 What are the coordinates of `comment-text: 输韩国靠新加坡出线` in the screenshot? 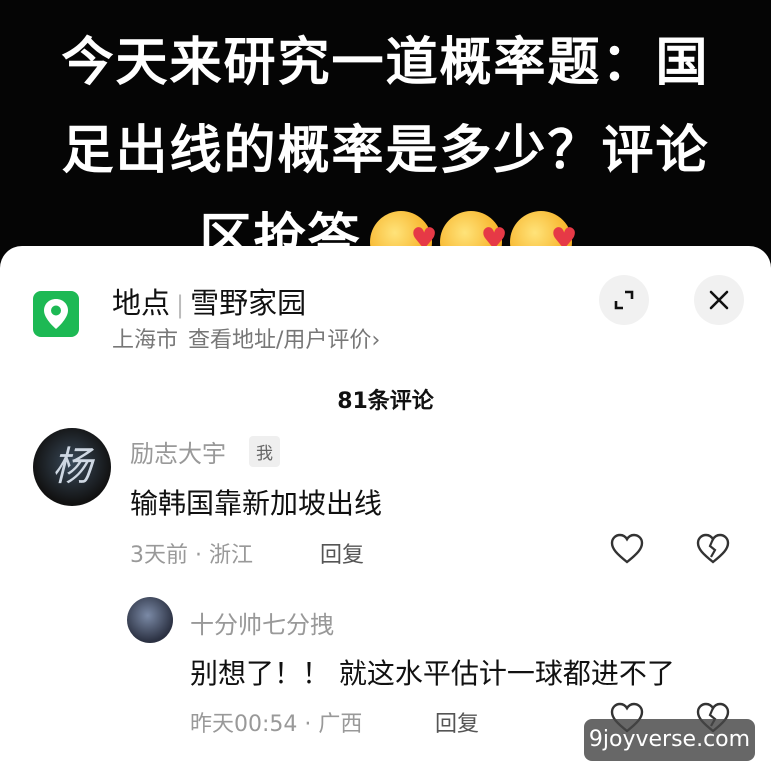 It's located at (256, 502).